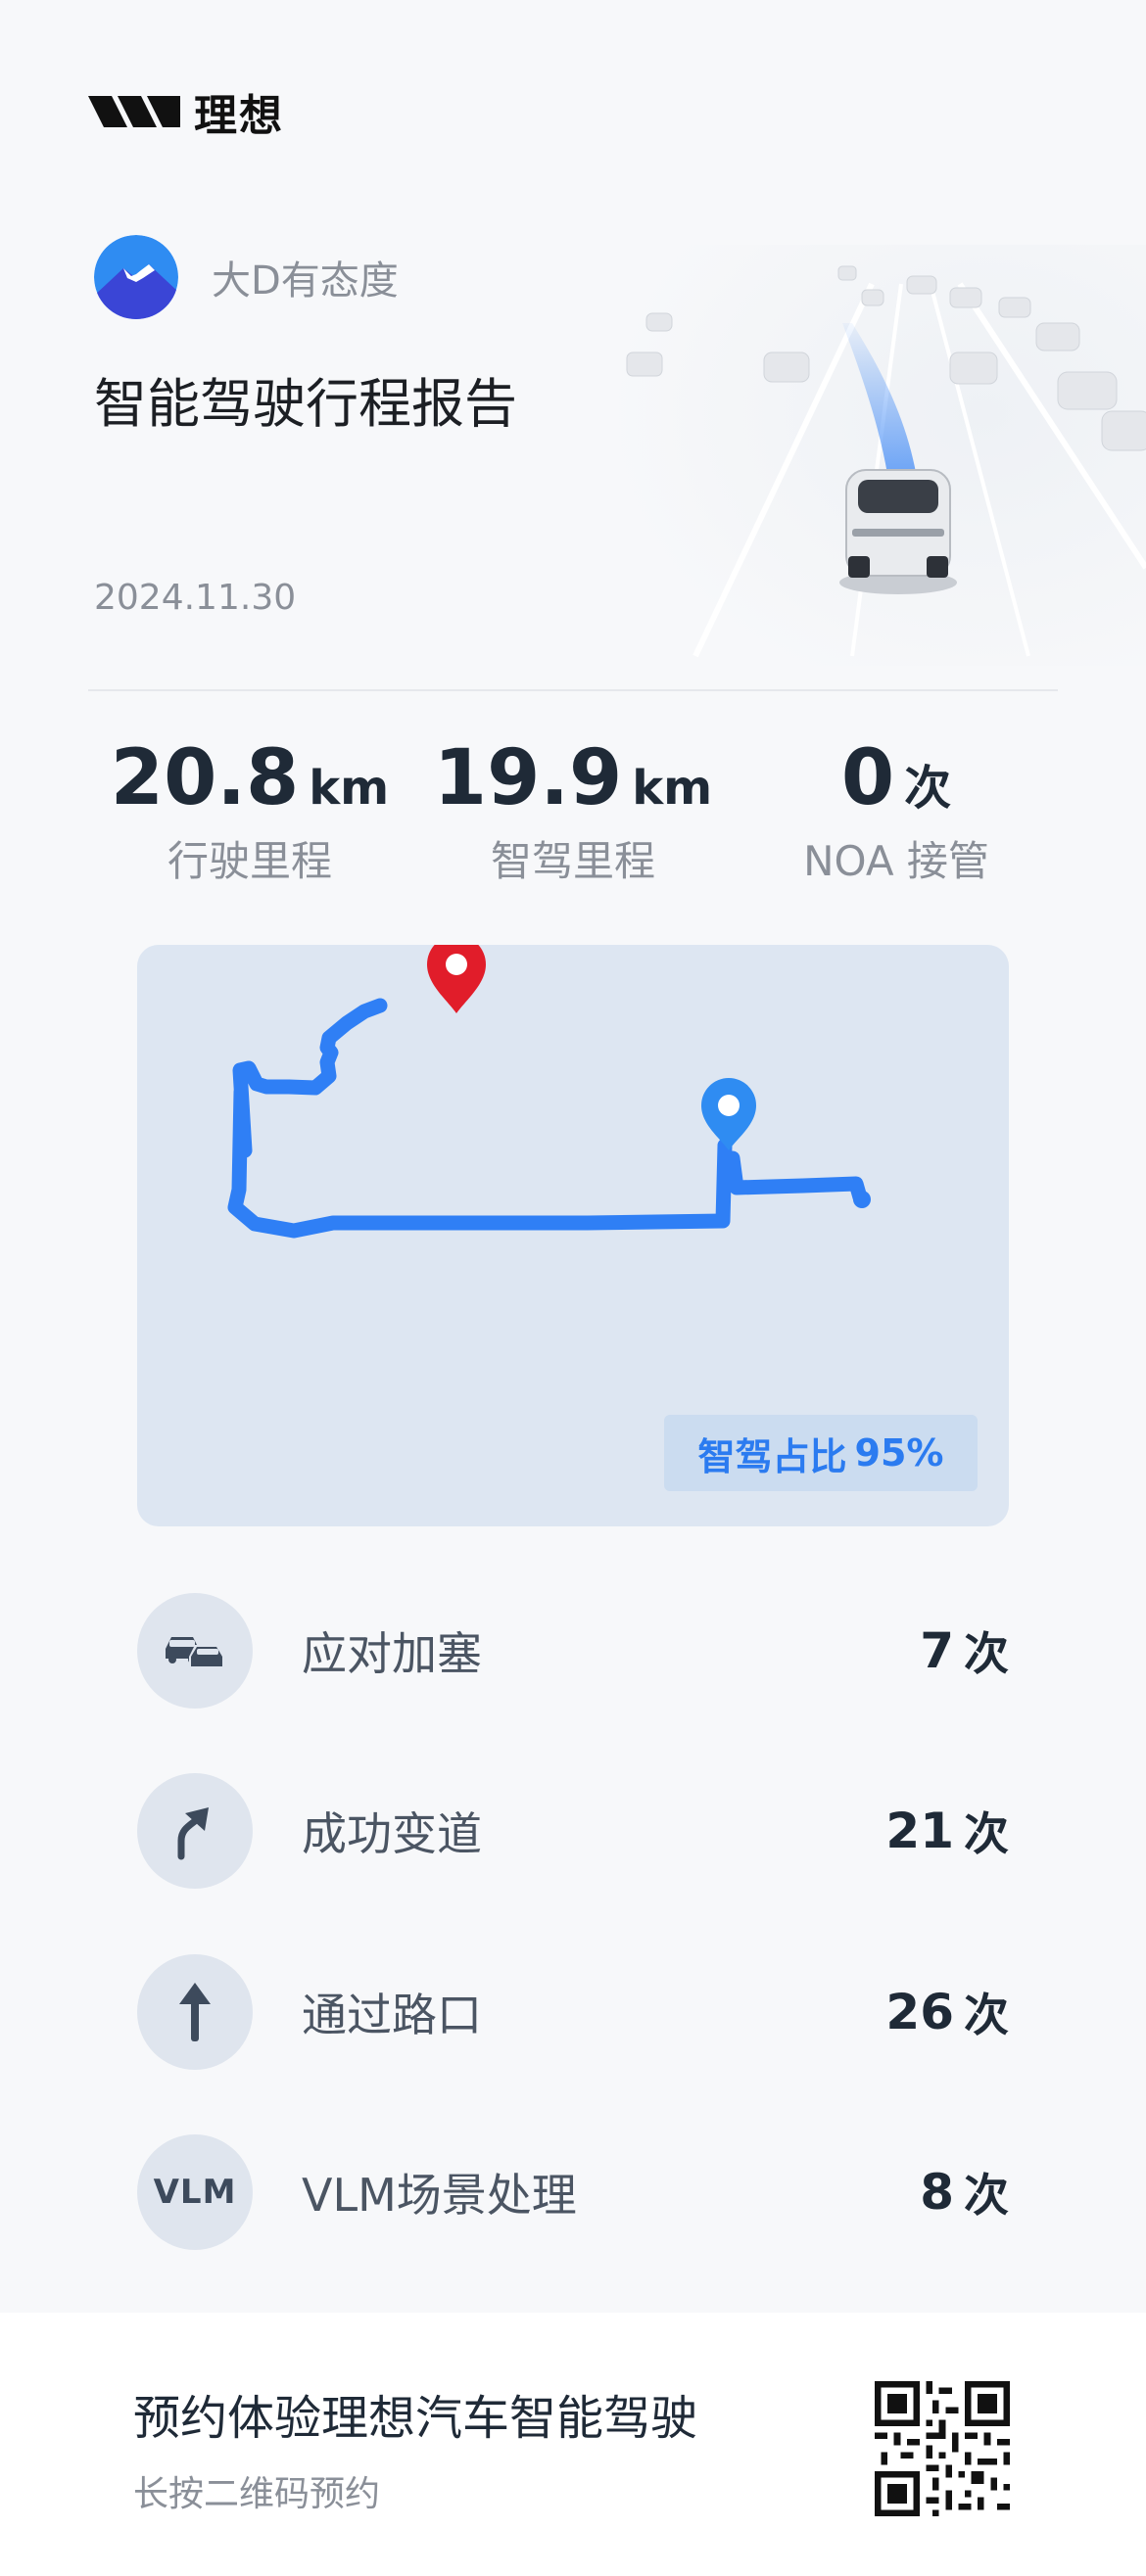  Describe the element at coordinates (305, 281) in the screenshot. I see `user-name: 大D有态度` at that location.